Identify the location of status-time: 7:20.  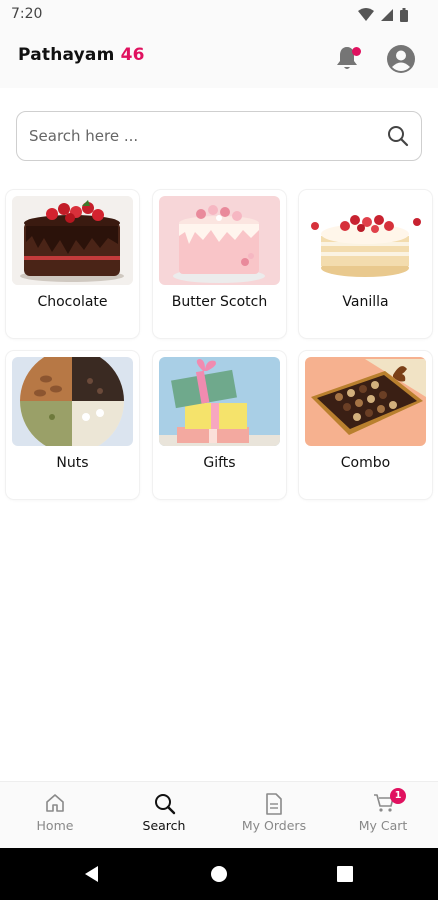
(27, 14).